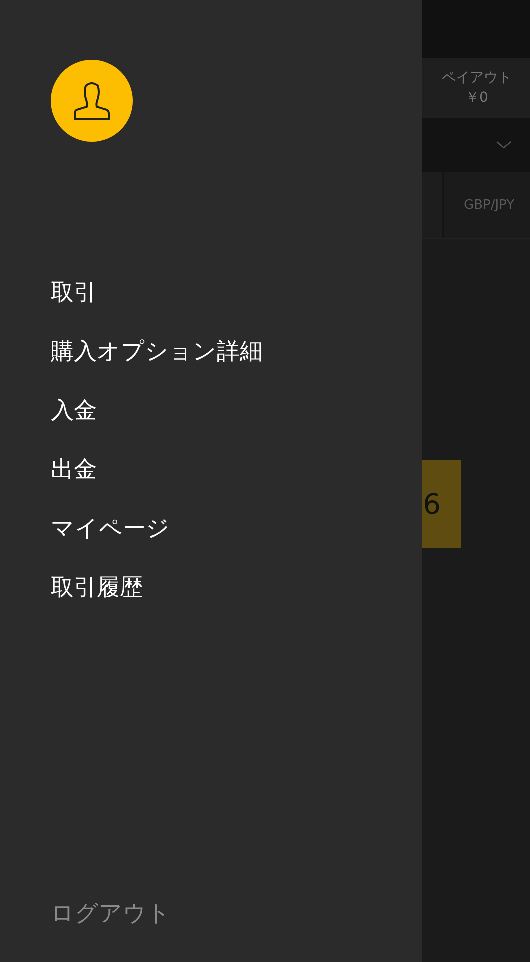 Image resolution: width=530 pixels, height=962 pixels. I want to click on menu-item: 出金, so click(74, 470).